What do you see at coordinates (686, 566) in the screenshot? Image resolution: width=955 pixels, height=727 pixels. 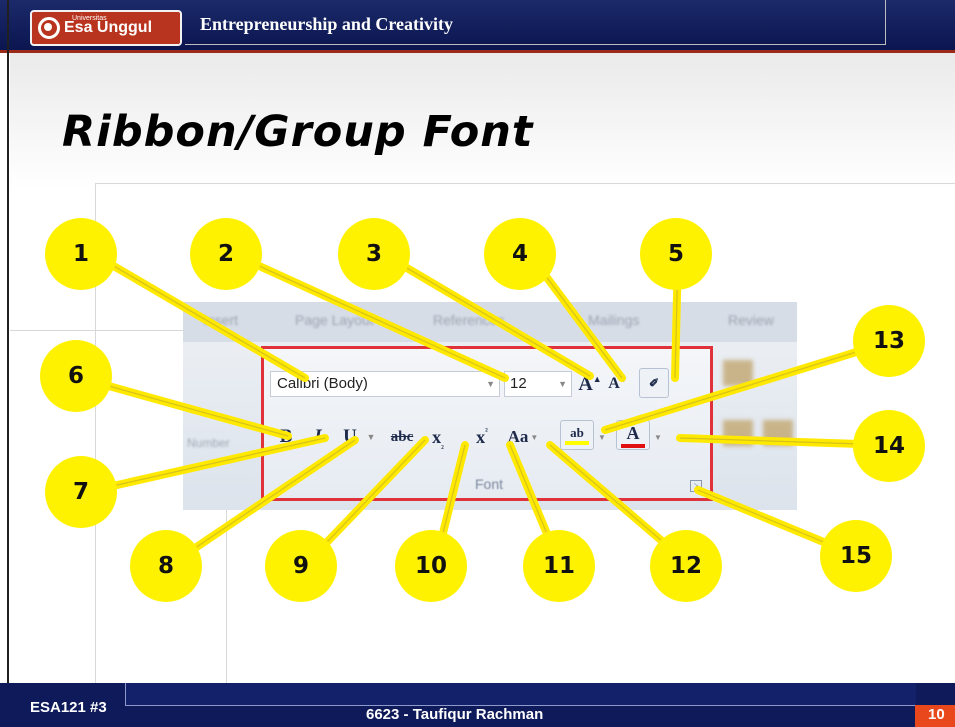 I see `callout-12: 12` at bounding box center [686, 566].